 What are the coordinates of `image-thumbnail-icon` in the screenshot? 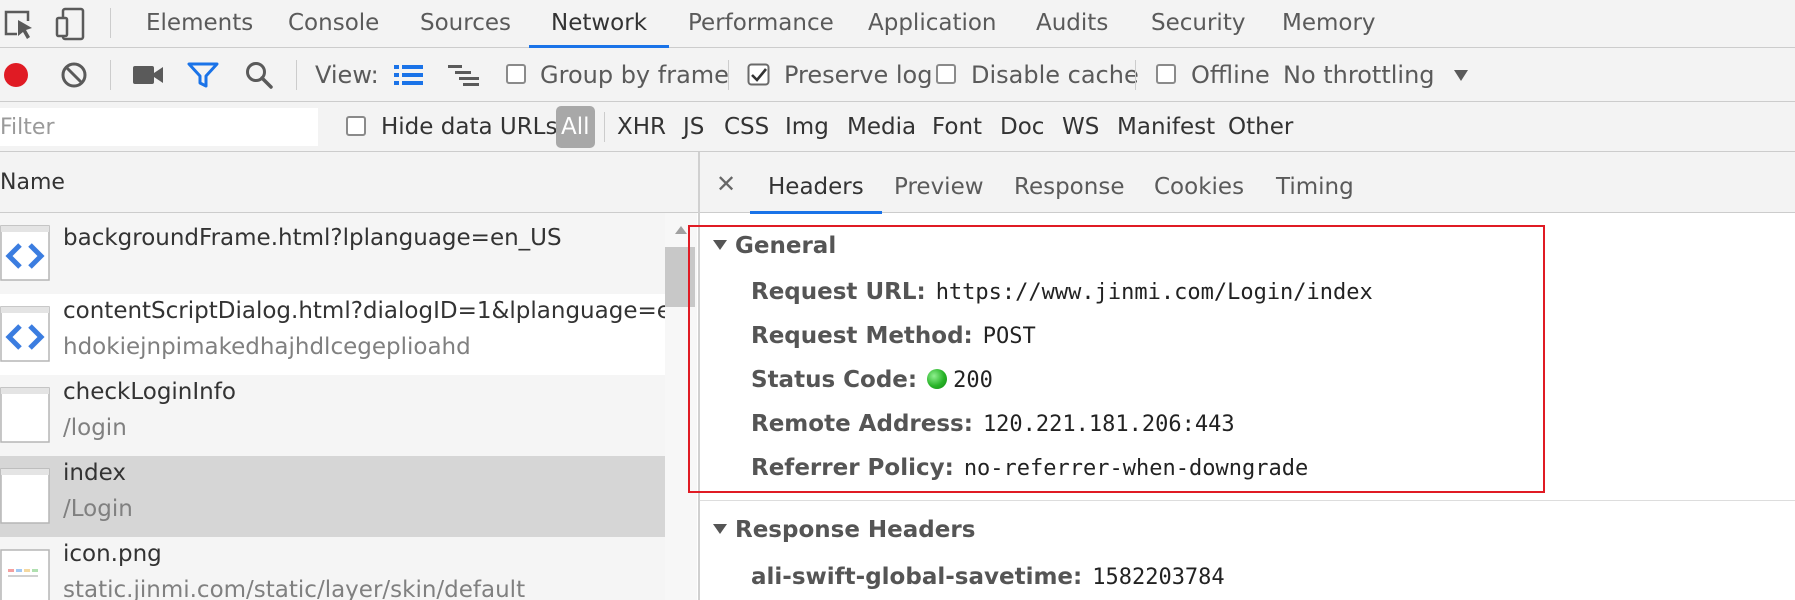 It's located at (25, 574).